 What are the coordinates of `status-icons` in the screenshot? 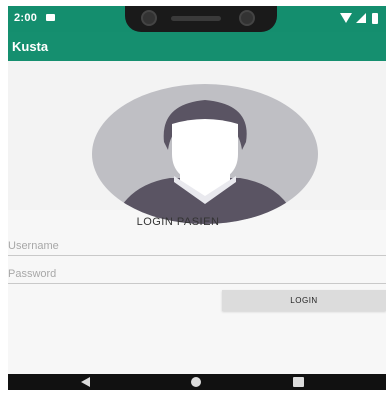 It's located at (359, 18).